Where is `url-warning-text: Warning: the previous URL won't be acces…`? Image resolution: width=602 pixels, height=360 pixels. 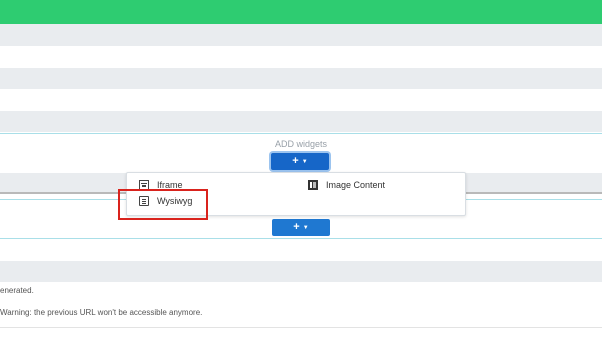
url-warning-text: Warning: the previous URL won't be acces… is located at coordinates (101, 312).